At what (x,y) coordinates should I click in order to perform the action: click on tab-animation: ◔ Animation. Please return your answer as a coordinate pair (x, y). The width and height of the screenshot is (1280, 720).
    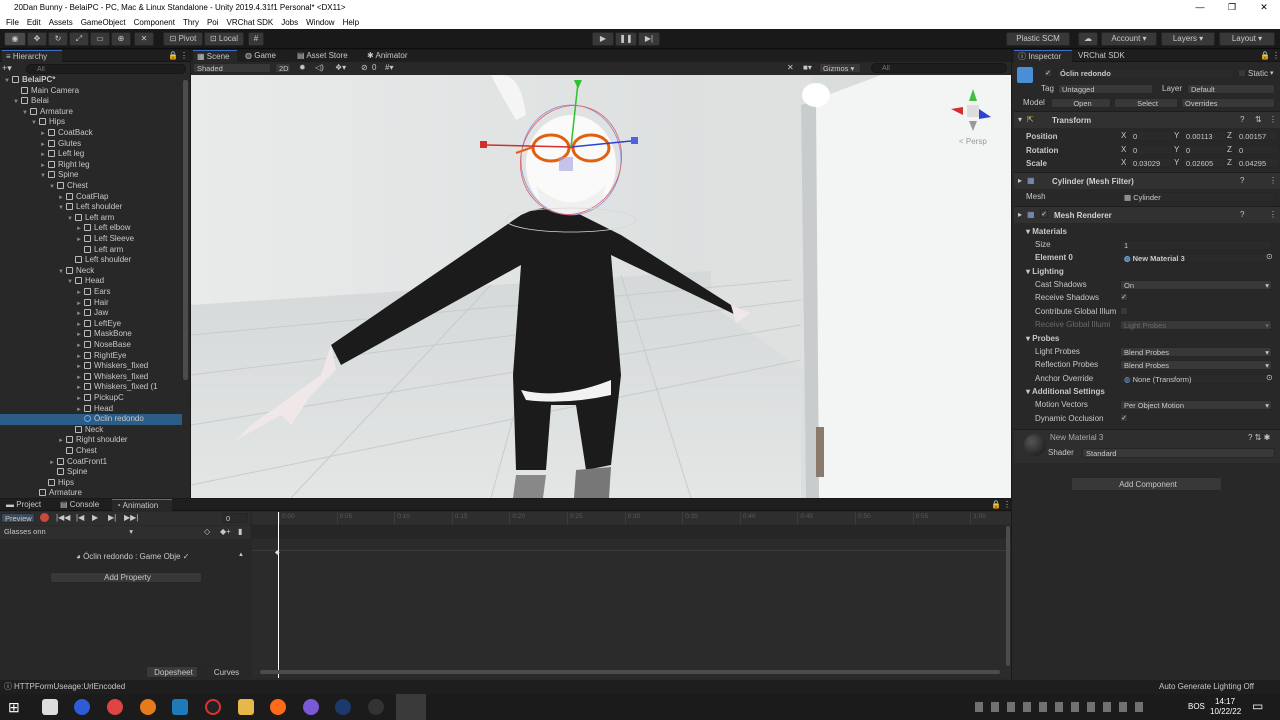
    Looking at the image, I should click on (142, 505).